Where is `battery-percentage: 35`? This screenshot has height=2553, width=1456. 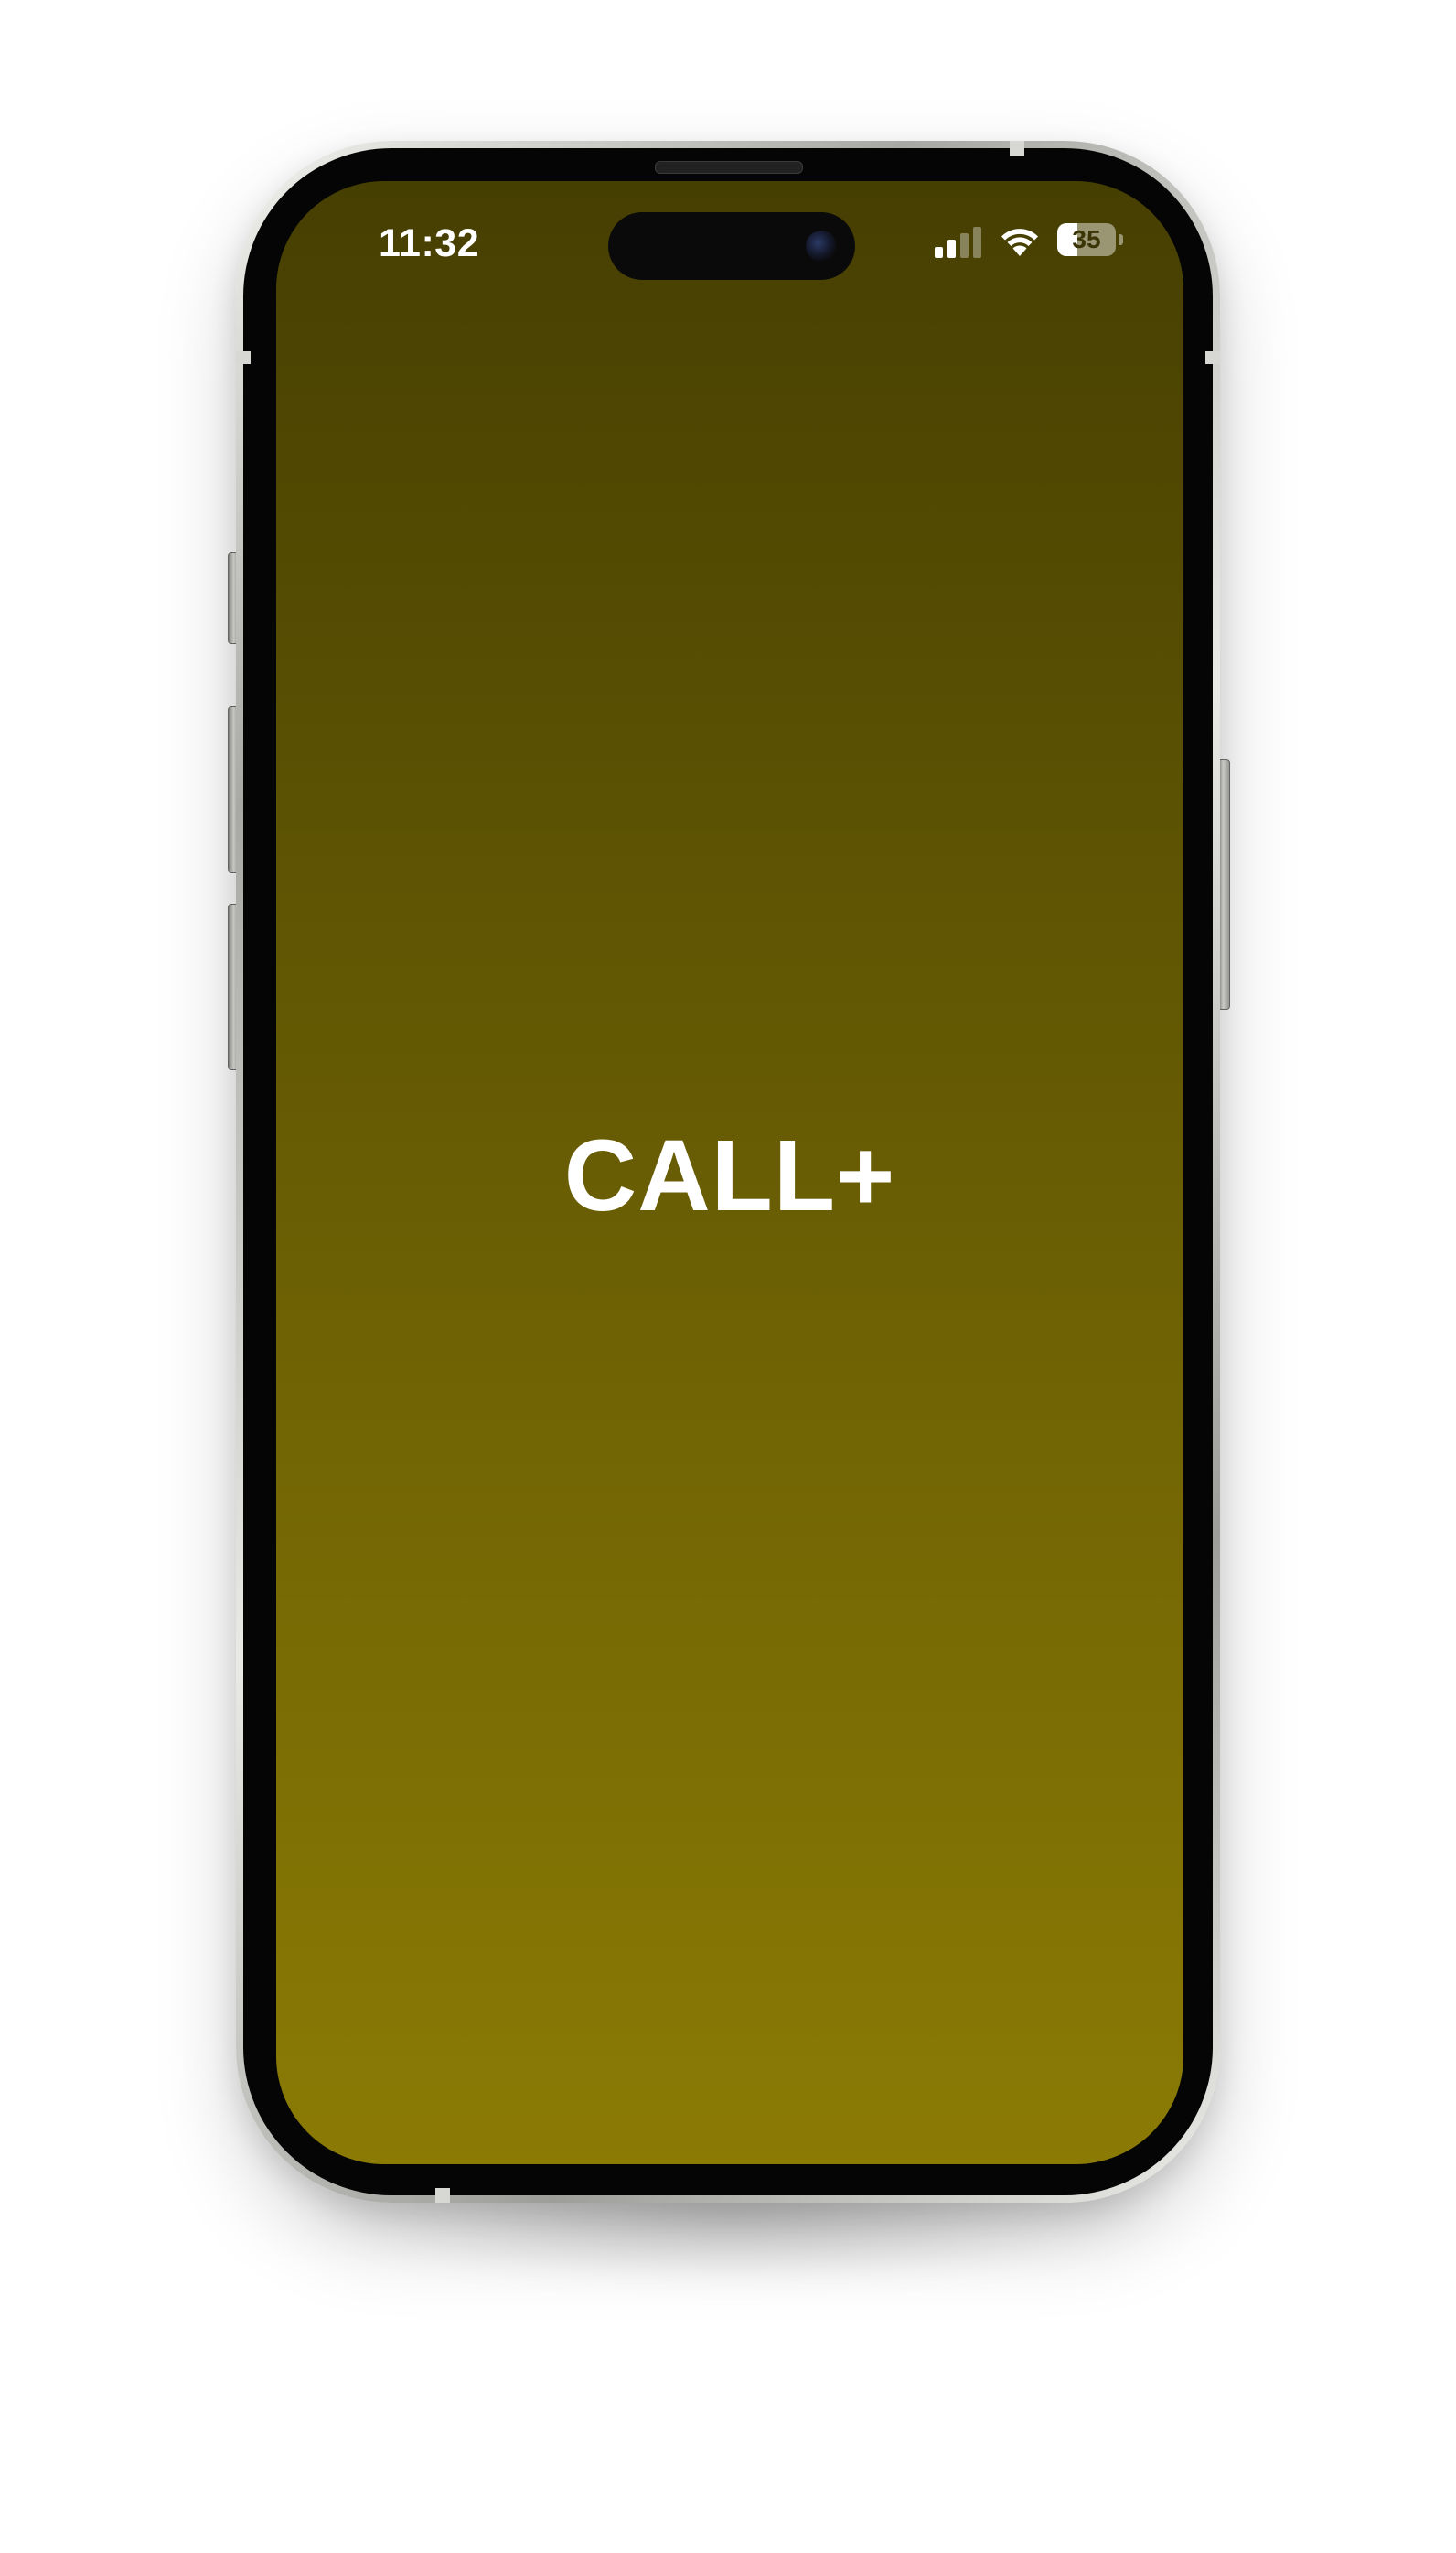
battery-percentage: 35 is located at coordinates (1086, 239).